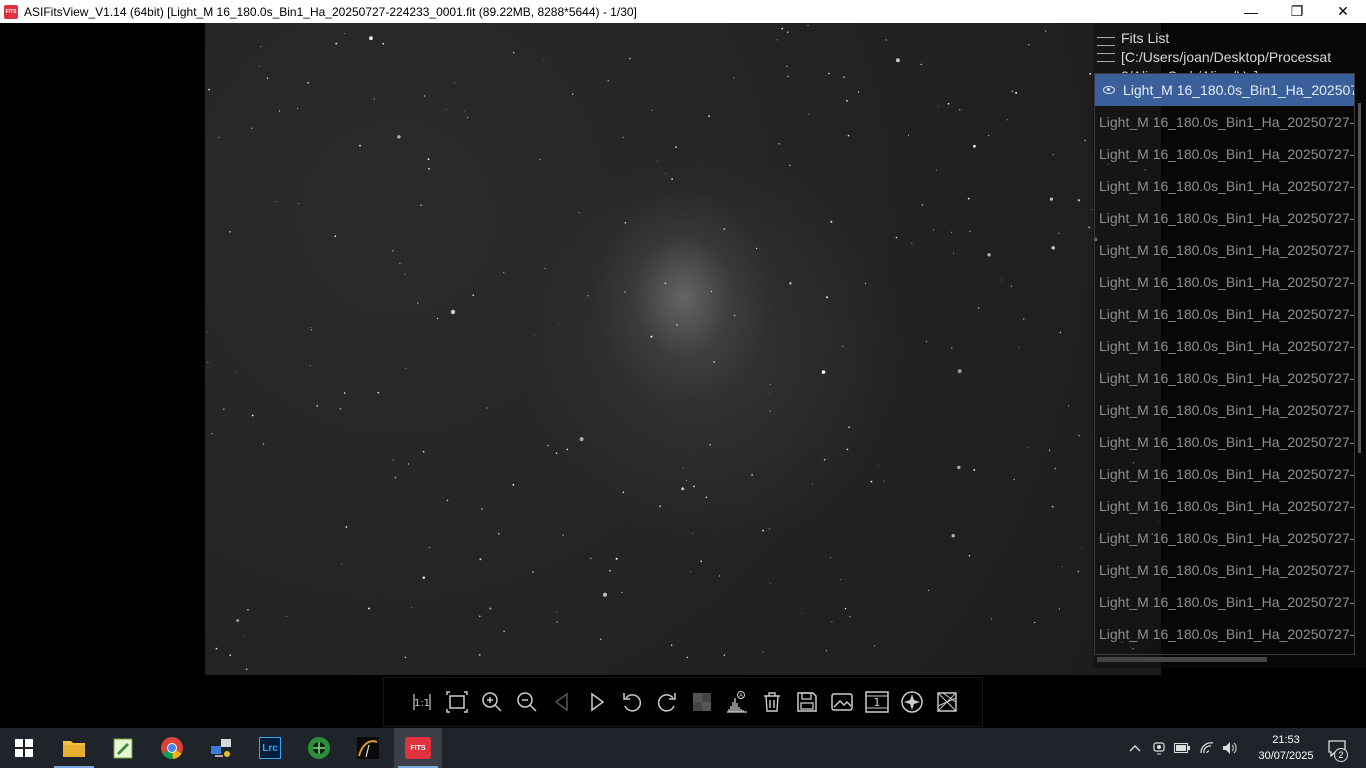 Image resolution: width=1366 pixels, height=768 pixels. I want to click on fit-window-button, so click(456, 702).